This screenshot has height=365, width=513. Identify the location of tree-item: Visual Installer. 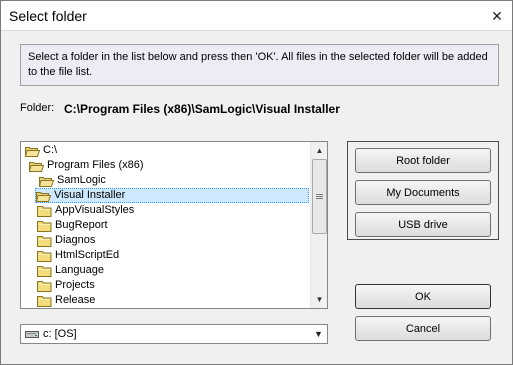
(172, 195).